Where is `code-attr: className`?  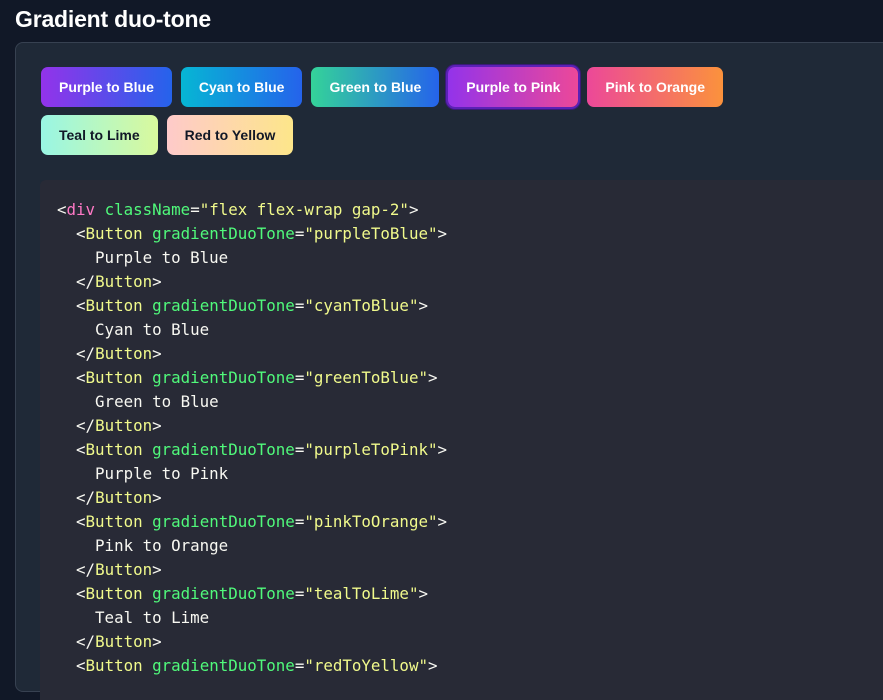 code-attr: className is located at coordinates (147, 209).